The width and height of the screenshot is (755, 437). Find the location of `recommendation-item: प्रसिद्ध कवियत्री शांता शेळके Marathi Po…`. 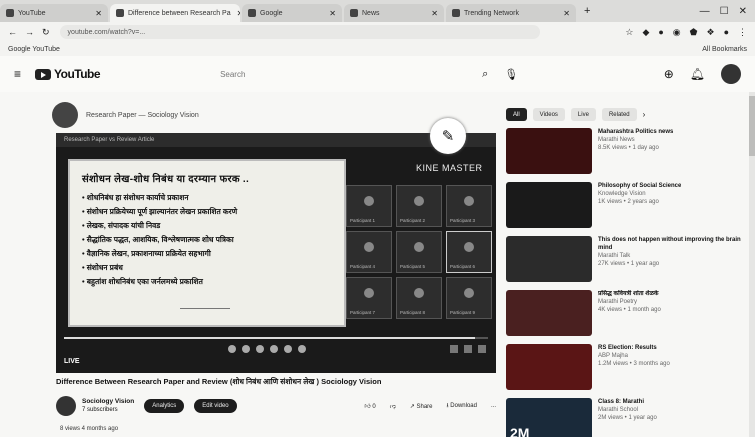

recommendation-item: प्रसिद्ध कवियत्री शांता शेळके Marathi Po… is located at coordinates (626, 314).